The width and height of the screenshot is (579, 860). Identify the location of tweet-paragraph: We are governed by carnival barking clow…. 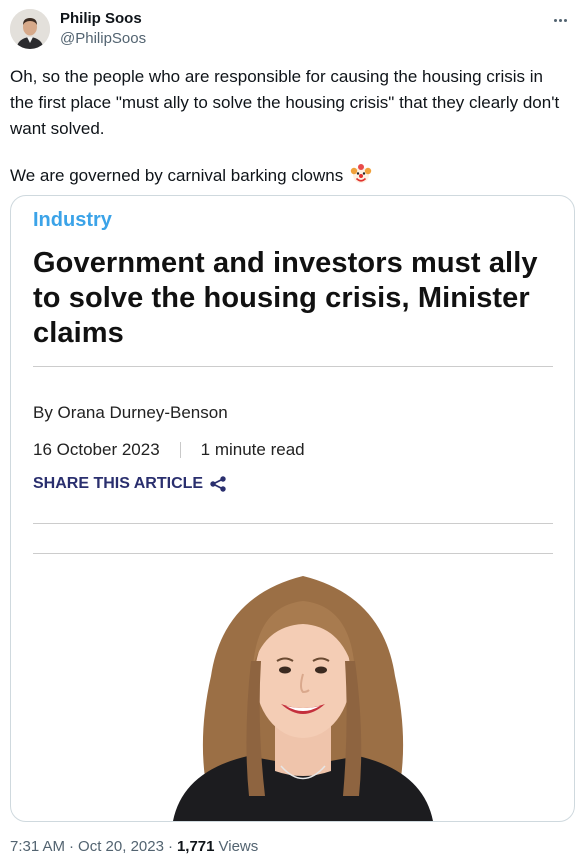
(290, 176).